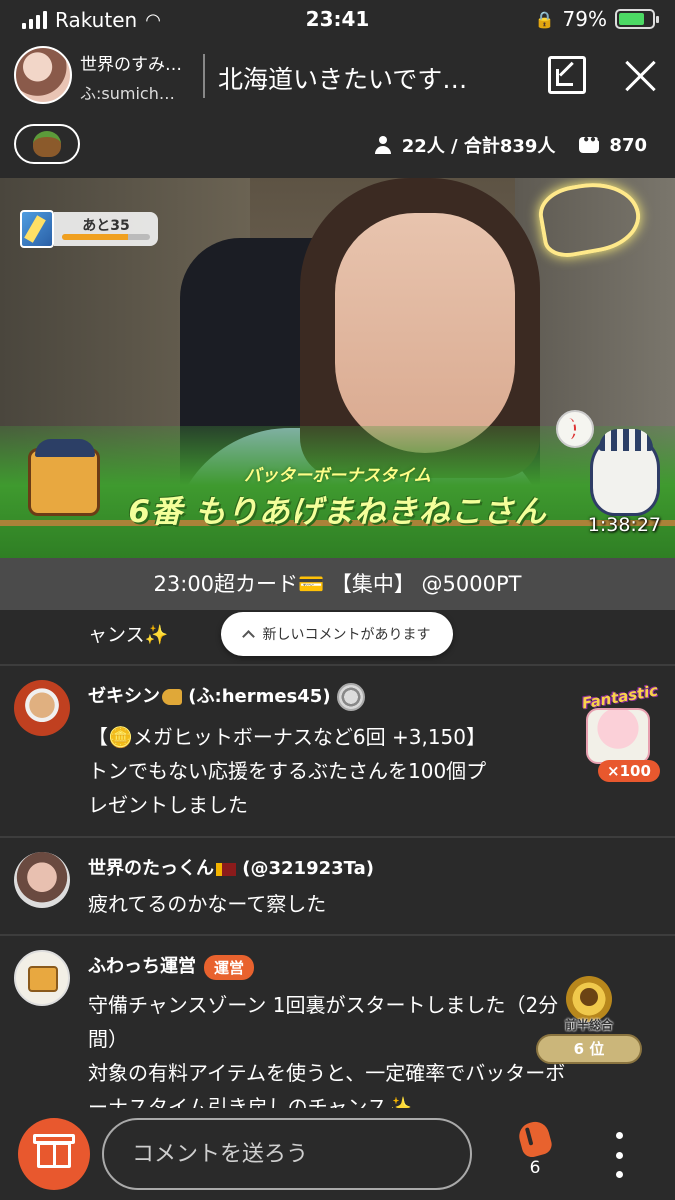 The height and width of the screenshot is (1200, 675). I want to click on staff-badge: 運営, so click(229, 967).